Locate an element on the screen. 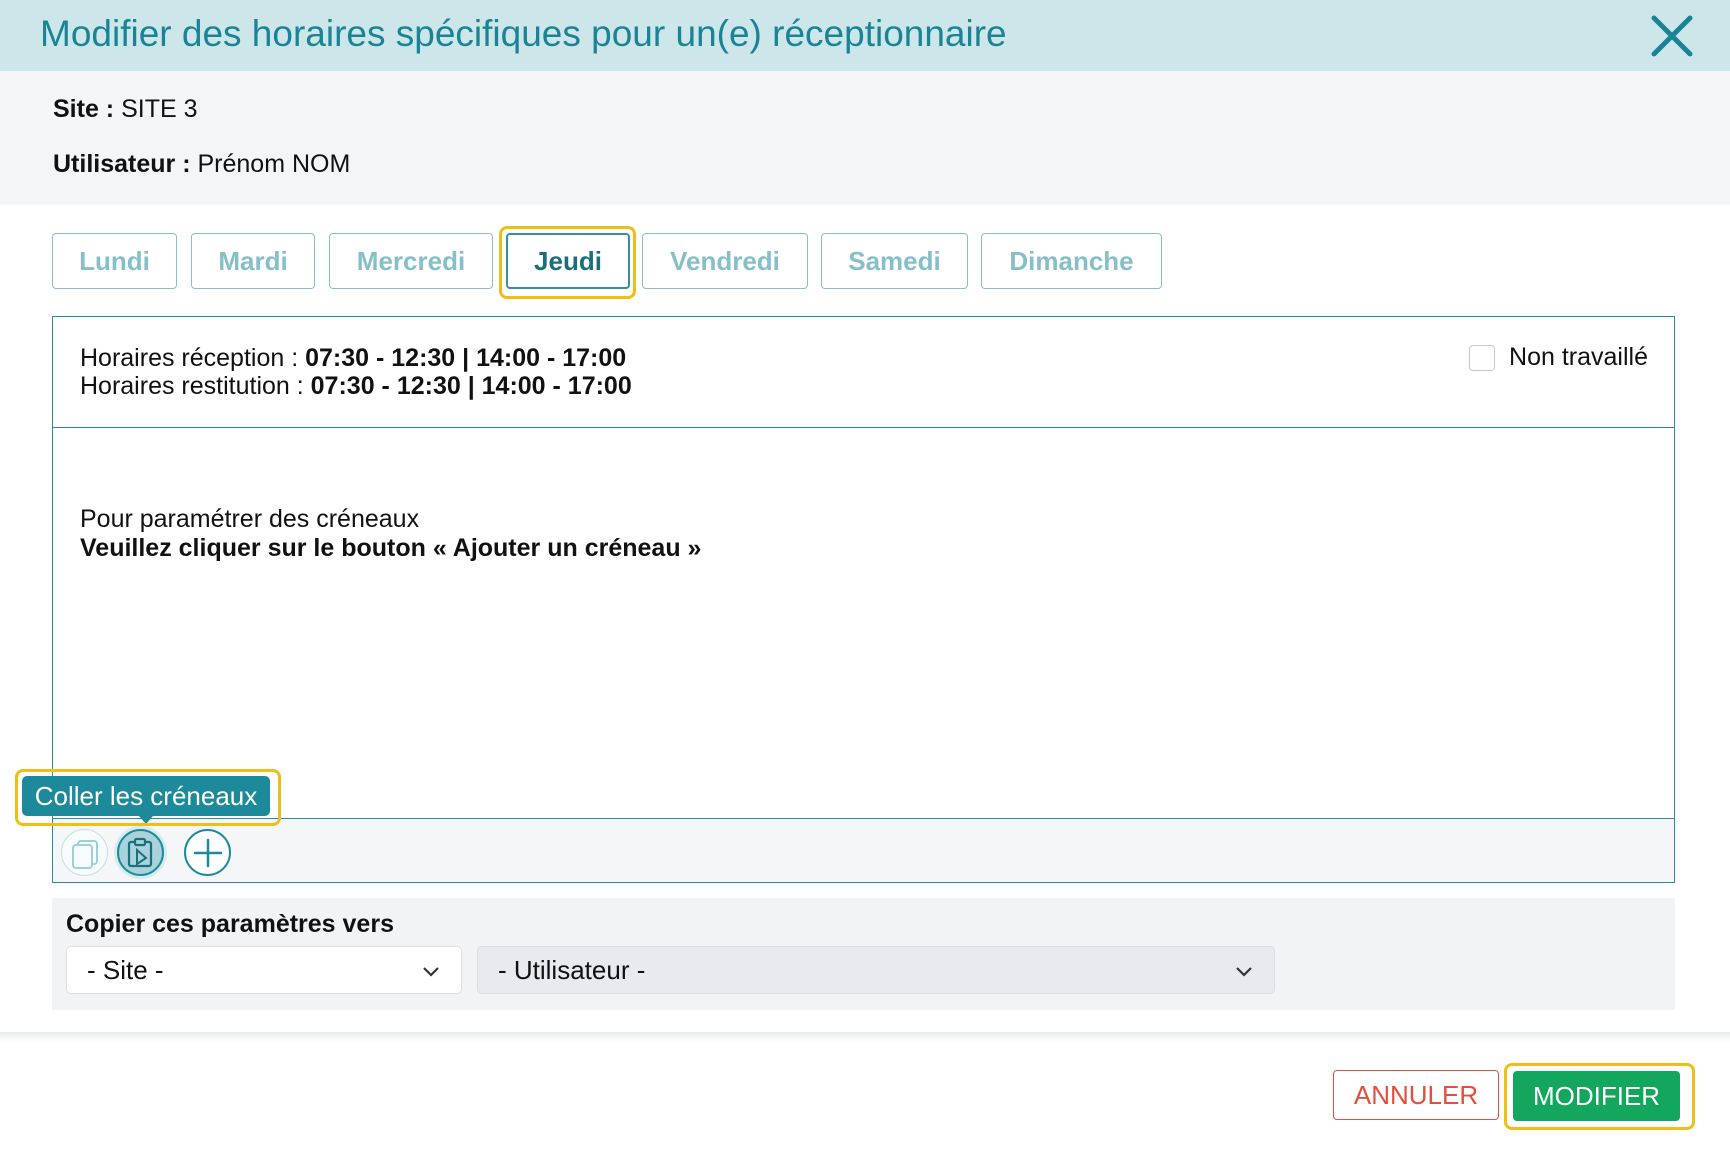  restitution-label: Horaires restitution : is located at coordinates (192, 386).